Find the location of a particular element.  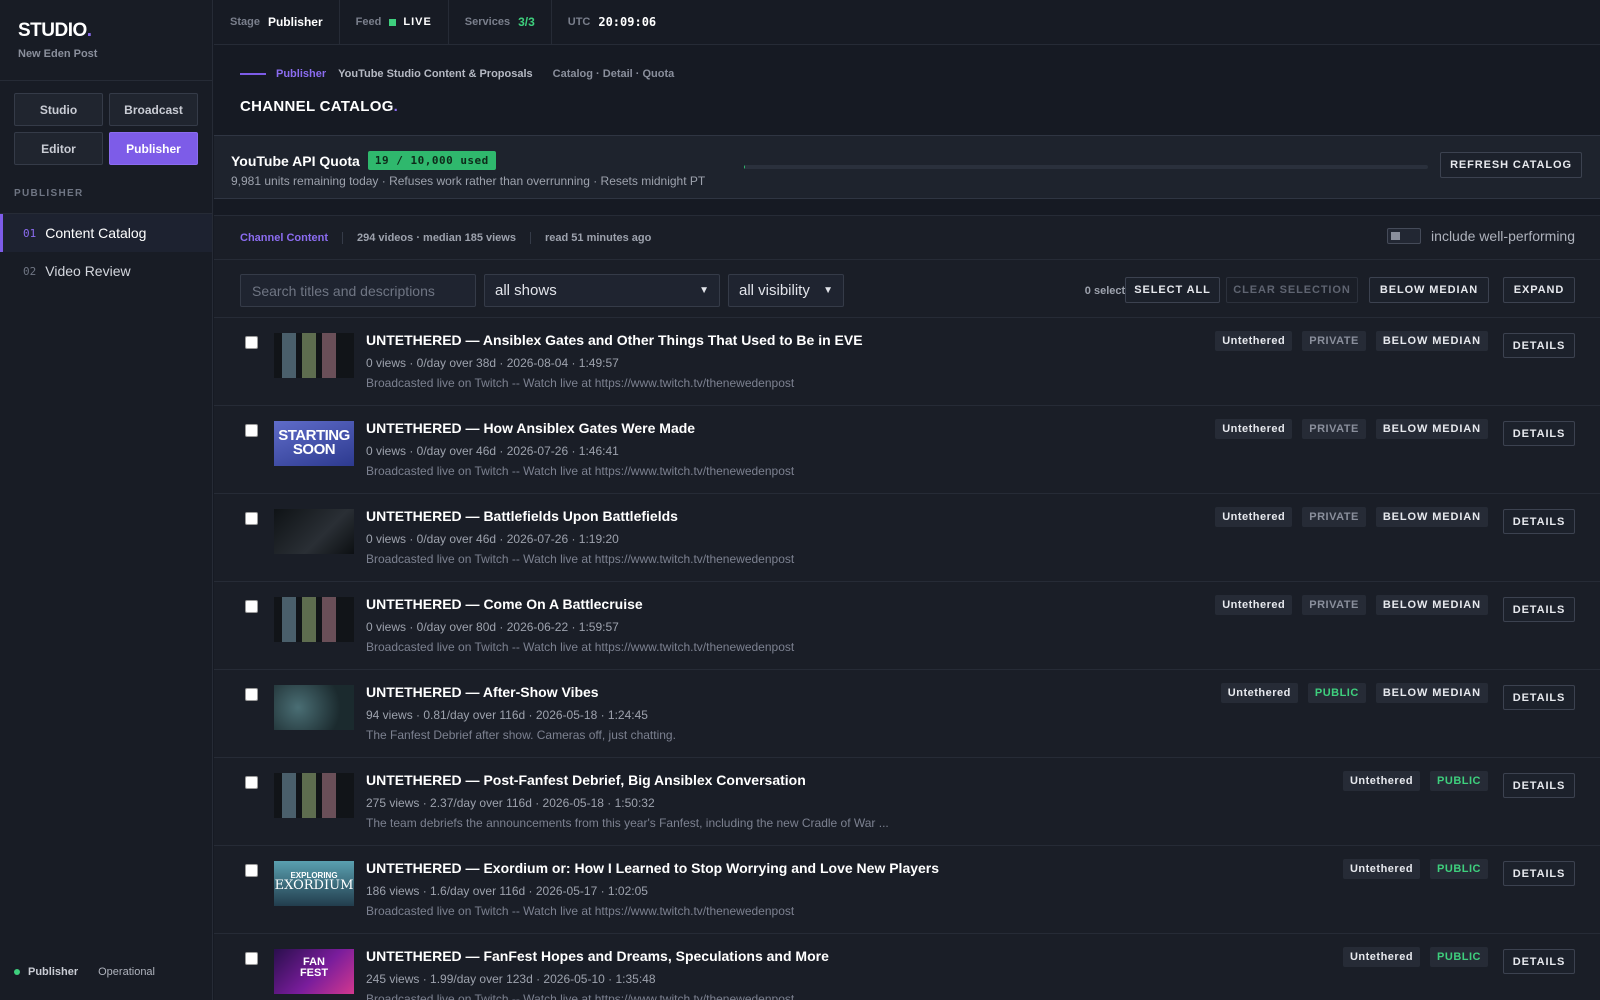

topbar-clock: UTC 20:09:06 is located at coordinates (612, 22).